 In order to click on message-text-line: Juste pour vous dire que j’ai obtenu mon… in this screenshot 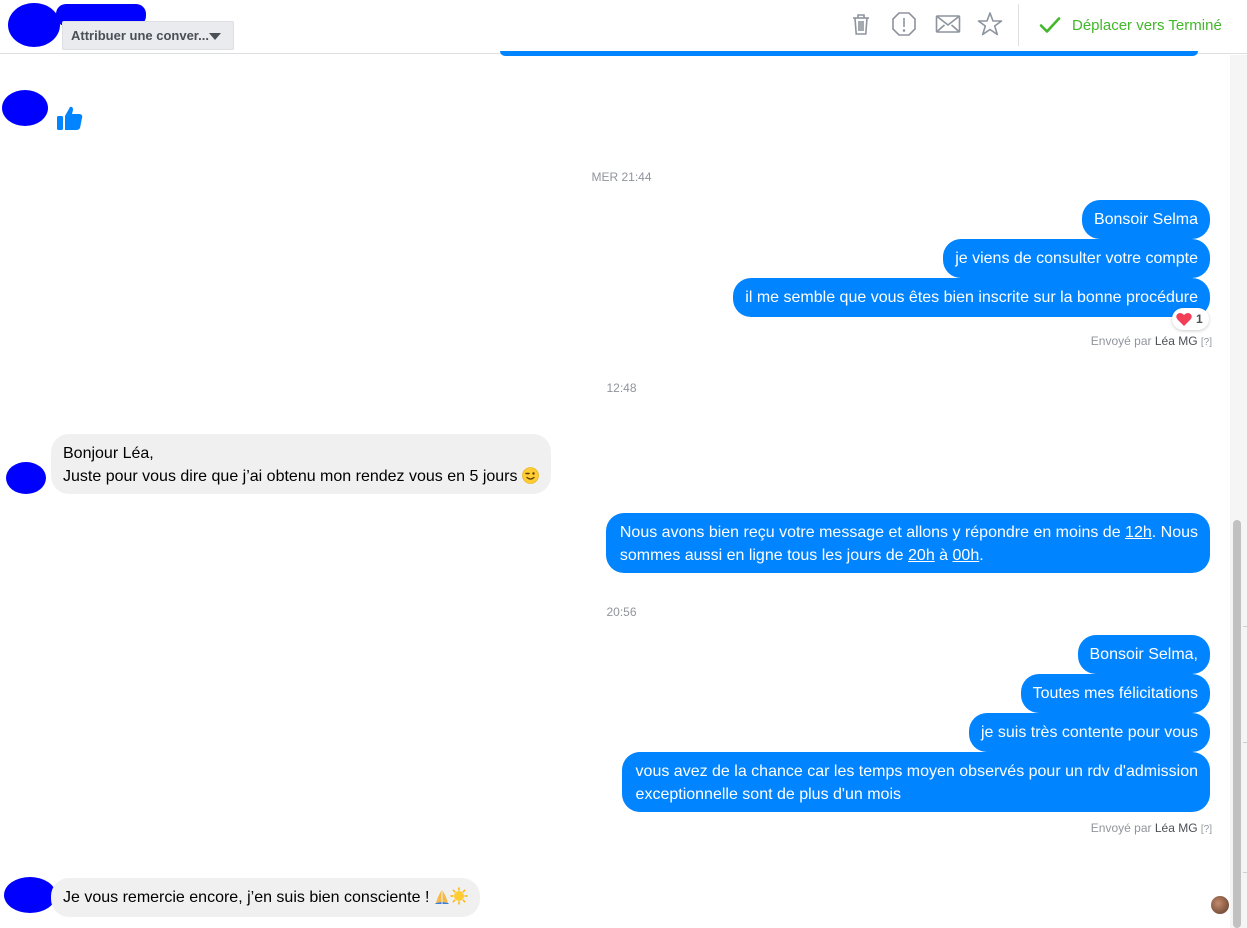, I will do `click(290, 476)`.